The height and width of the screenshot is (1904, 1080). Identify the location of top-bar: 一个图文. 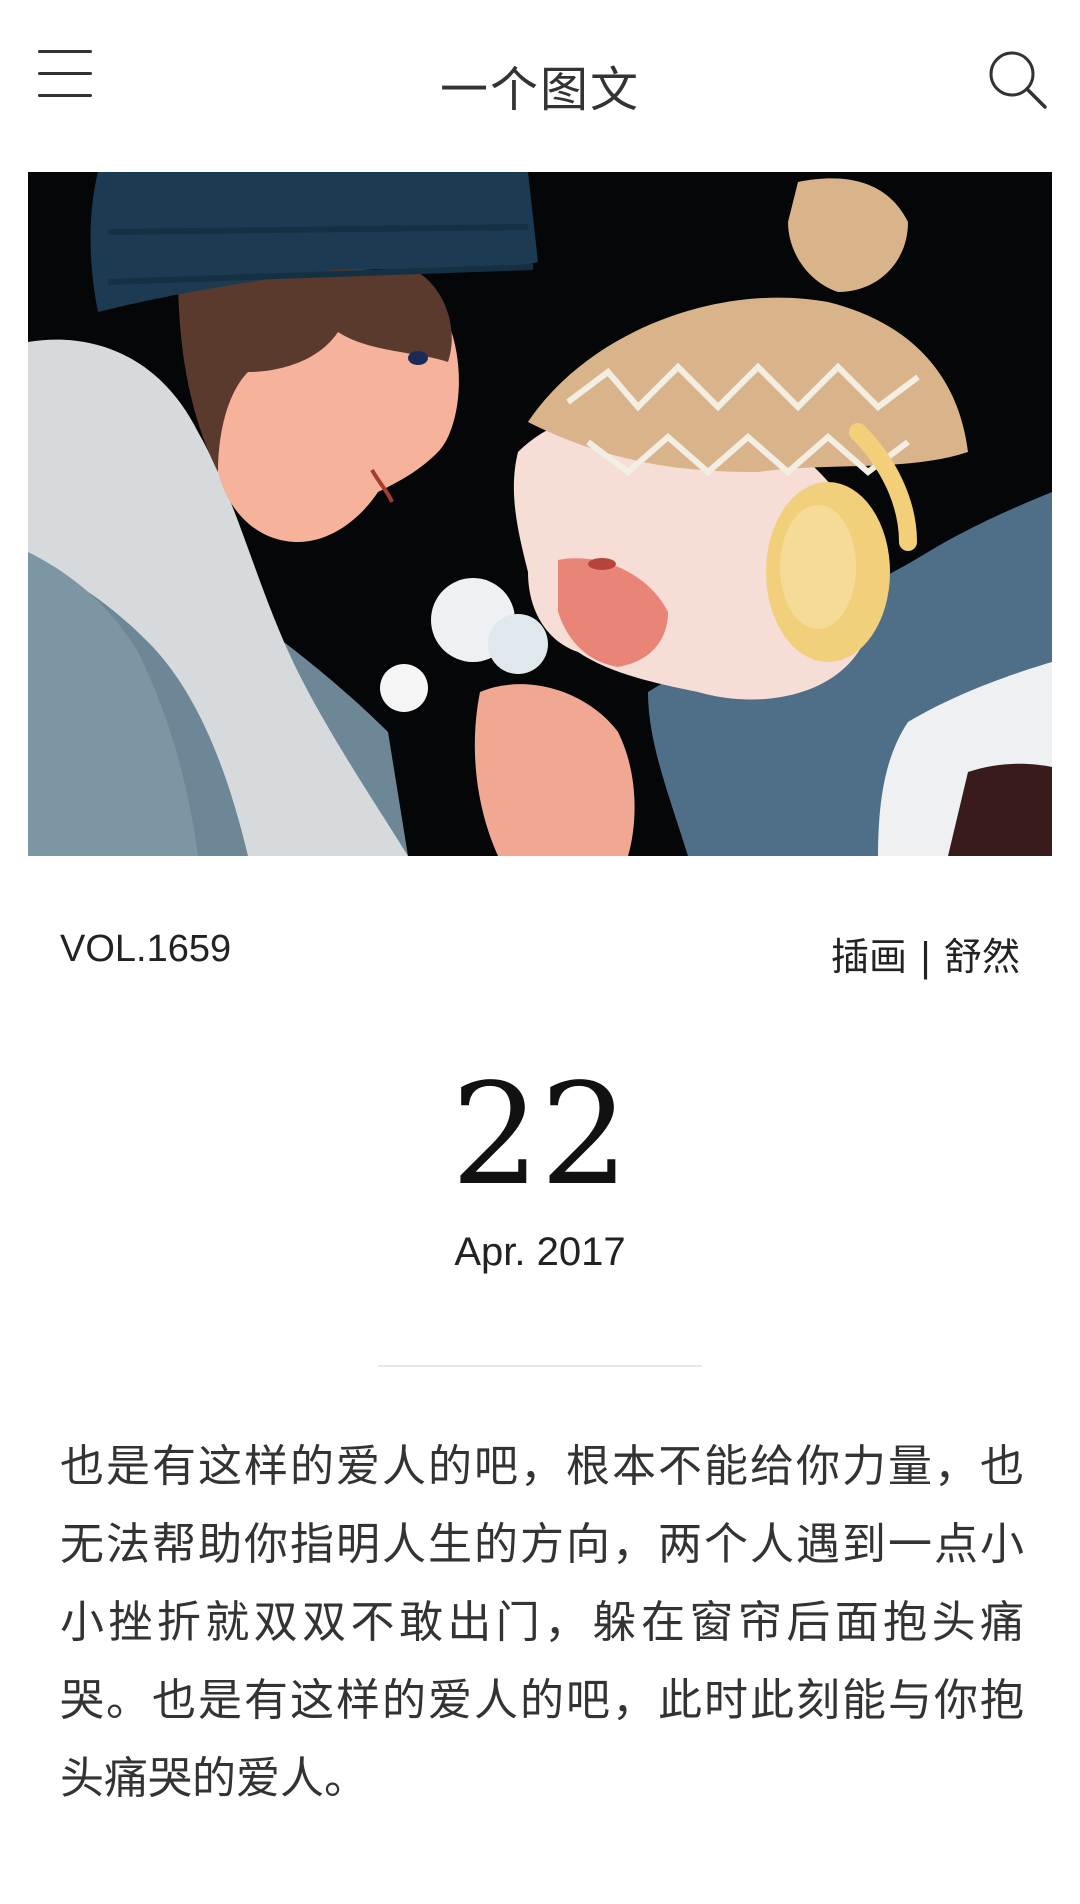
(540, 80).